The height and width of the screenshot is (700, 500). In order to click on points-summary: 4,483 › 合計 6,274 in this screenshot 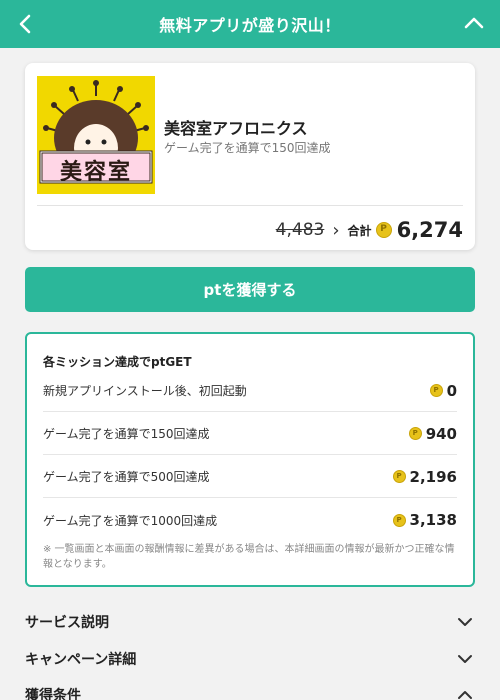, I will do `click(369, 230)`.